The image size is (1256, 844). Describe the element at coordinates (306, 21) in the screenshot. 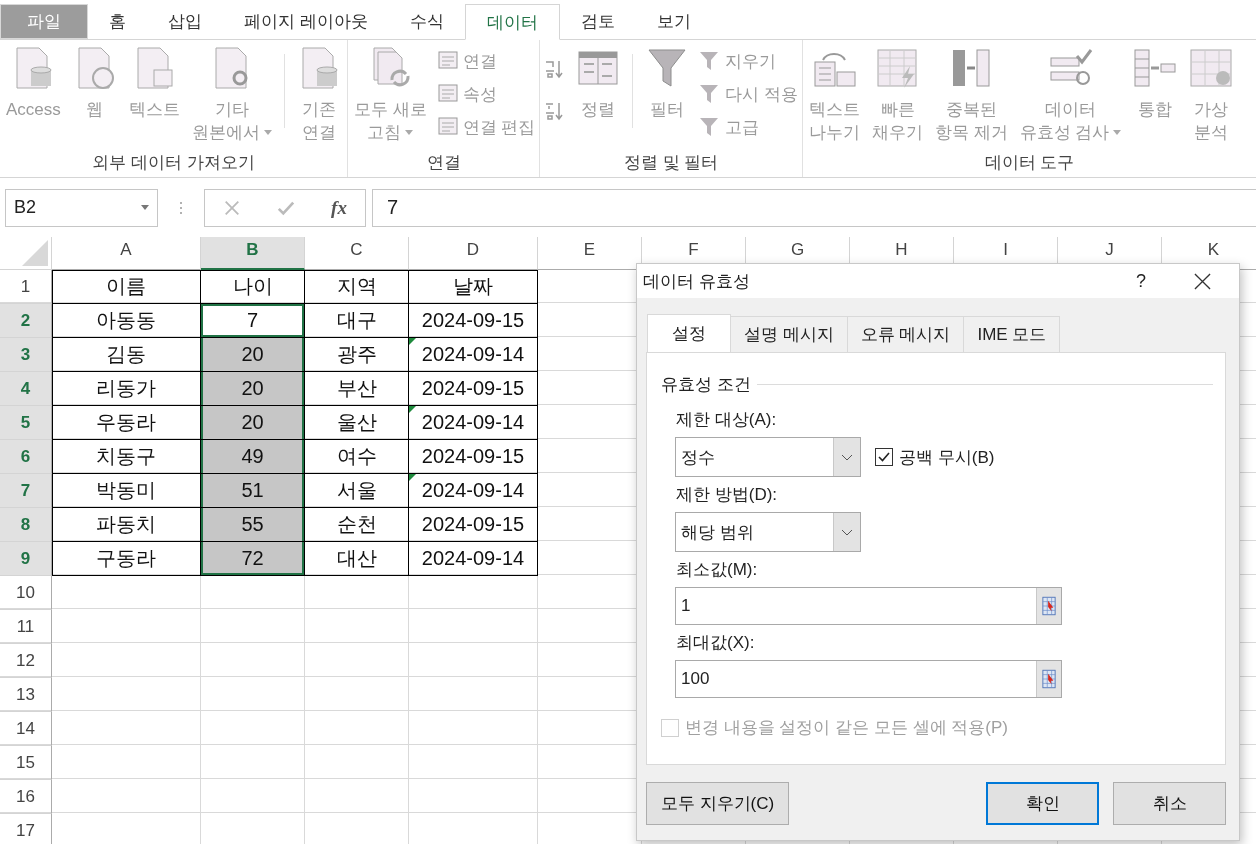

I see `ribbon-tab: 페이지 레이아웃` at that location.